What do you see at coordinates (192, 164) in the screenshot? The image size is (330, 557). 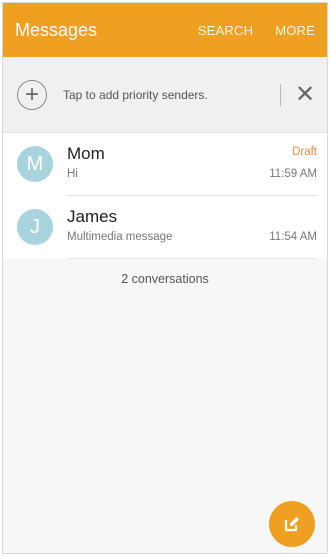 I see `conversation-body: Mom Hi Draft 11:59 AM` at bounding box center [192, 164].